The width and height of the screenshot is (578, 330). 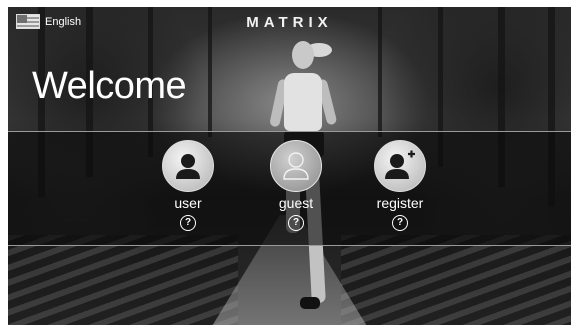 I want to click on runner-torso, so click(x=303, y=102).